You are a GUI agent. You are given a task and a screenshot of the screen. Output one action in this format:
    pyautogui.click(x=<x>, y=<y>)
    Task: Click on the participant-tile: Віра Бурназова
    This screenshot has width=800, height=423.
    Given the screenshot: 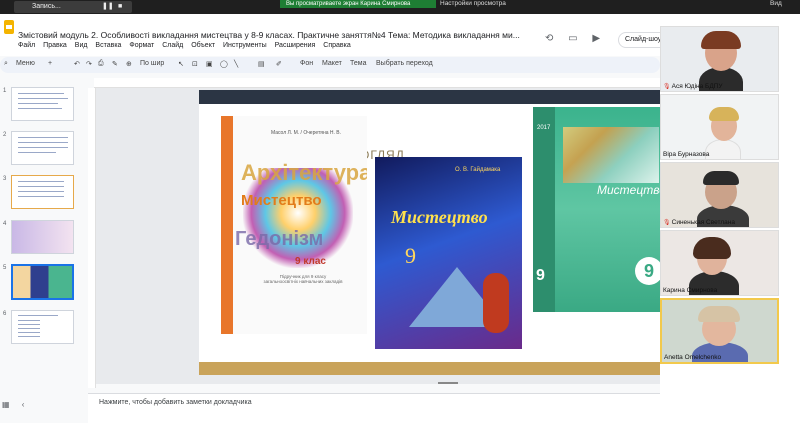 What is the action you would take?
    pyautogui.click(x=719, y=127)
    